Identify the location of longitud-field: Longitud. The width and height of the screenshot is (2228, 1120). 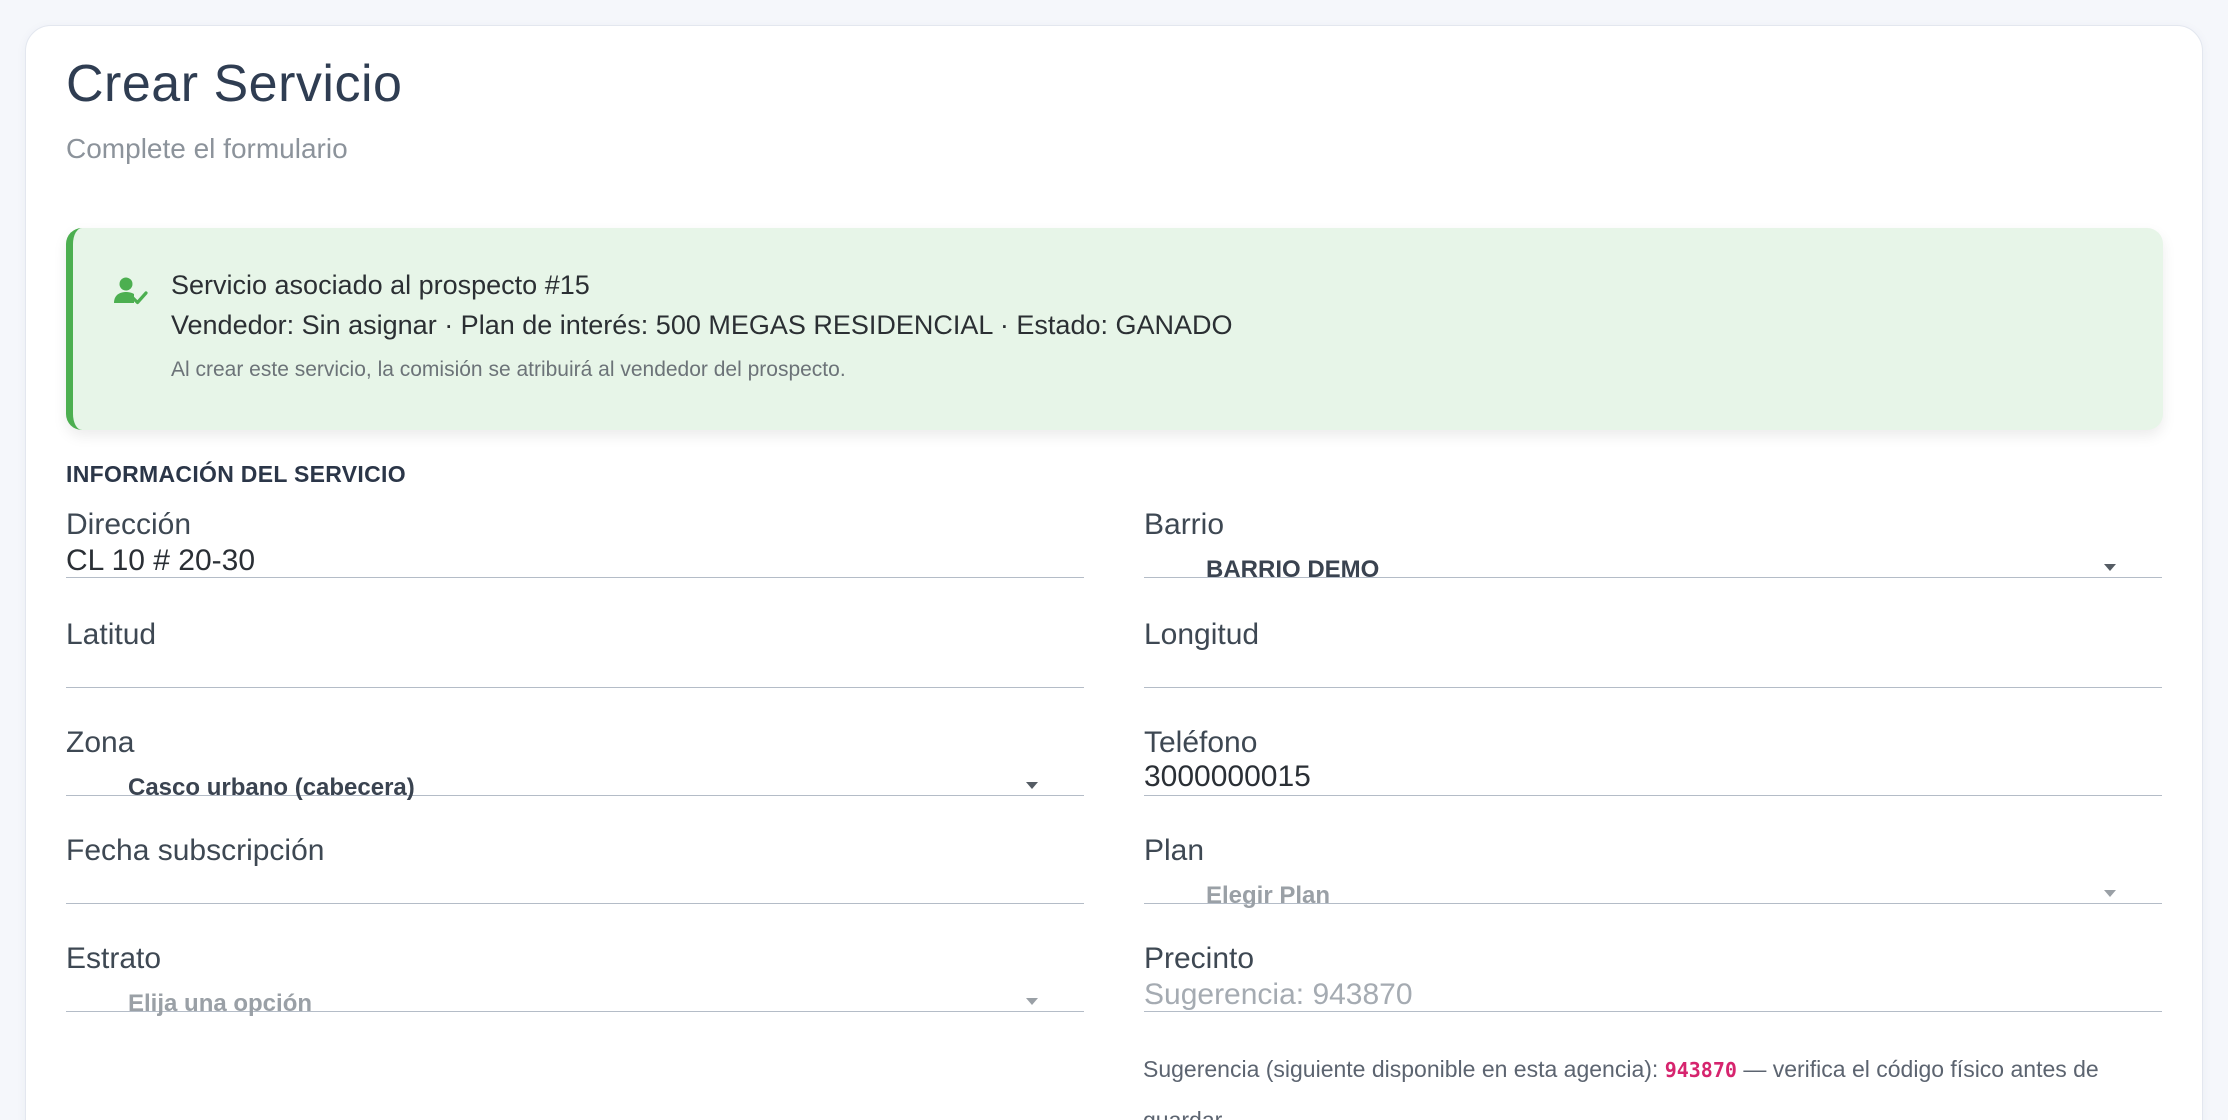
(1653, 653).